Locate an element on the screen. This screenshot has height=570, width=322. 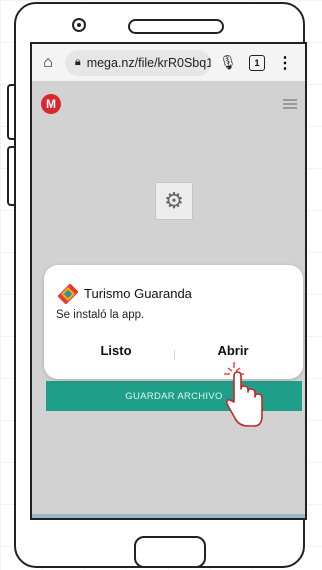
more-icon: ⋮ is located at coordinates (285, 63).